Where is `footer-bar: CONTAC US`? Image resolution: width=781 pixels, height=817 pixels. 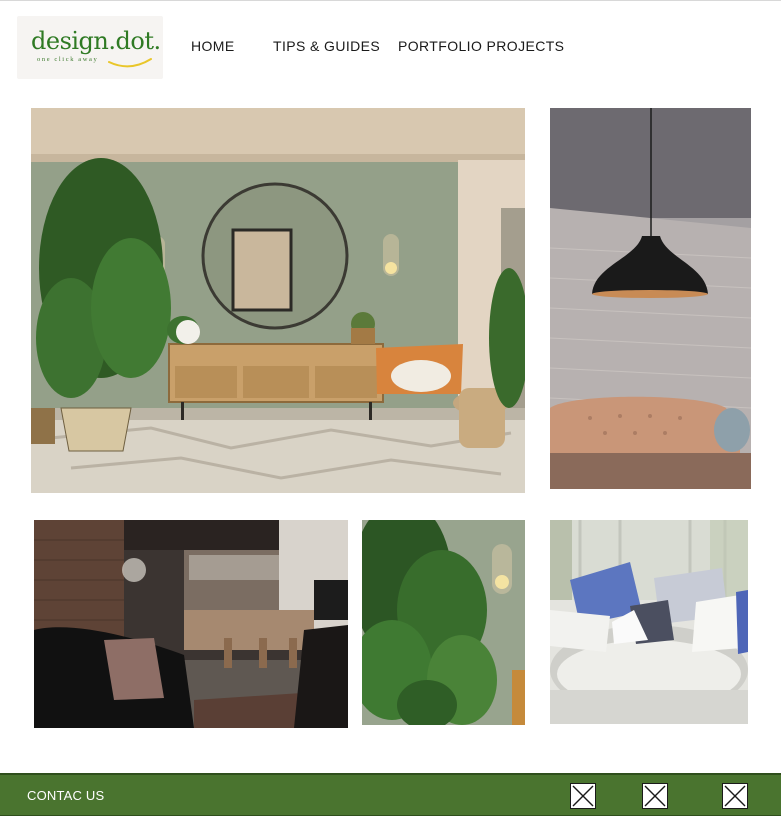 footer-bar: CONTAC US is located at coordinates (390, 794).